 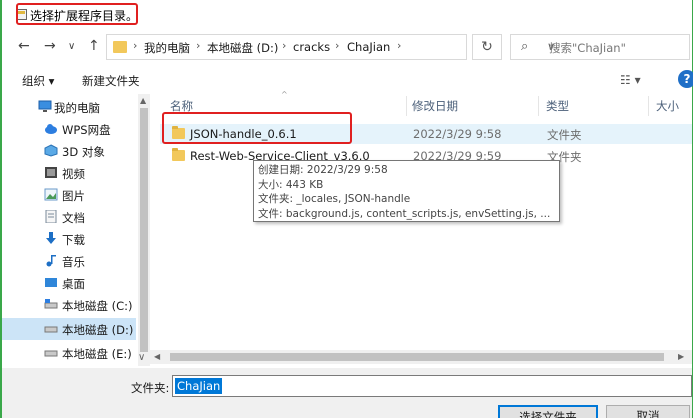 I want to click on search-input: ⌕ 搜索"ChaJian", so click(x=600, y=47).